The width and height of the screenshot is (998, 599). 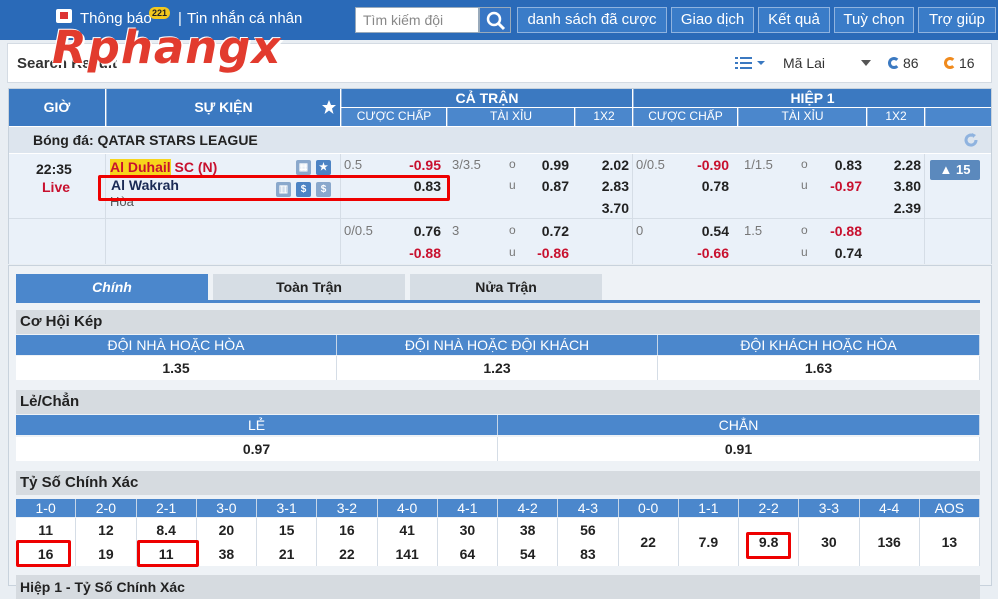 I want to click on oe-odd-odds: 0.97, so click(x=257, y=449).